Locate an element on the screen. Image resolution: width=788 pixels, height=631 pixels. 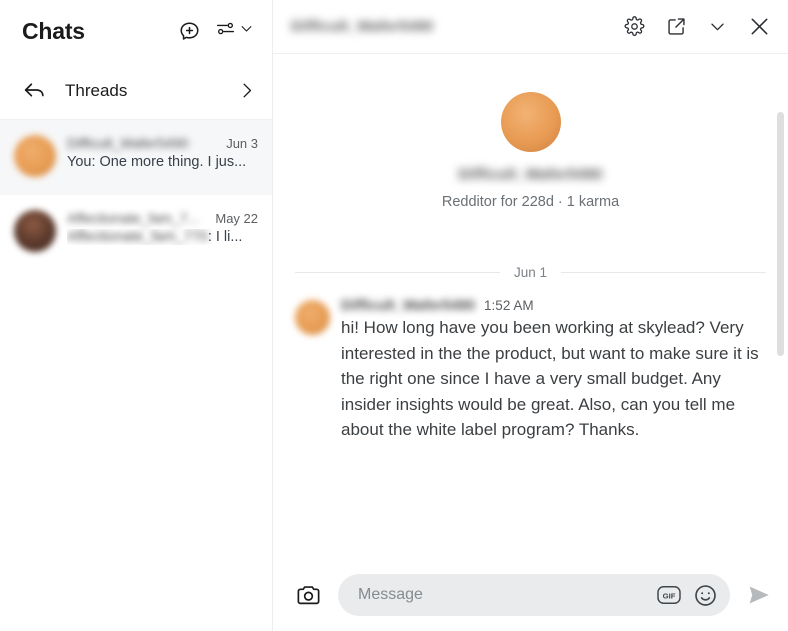
profile-username: Difficult_Wafer5490 is located at coordinates (530, 174).